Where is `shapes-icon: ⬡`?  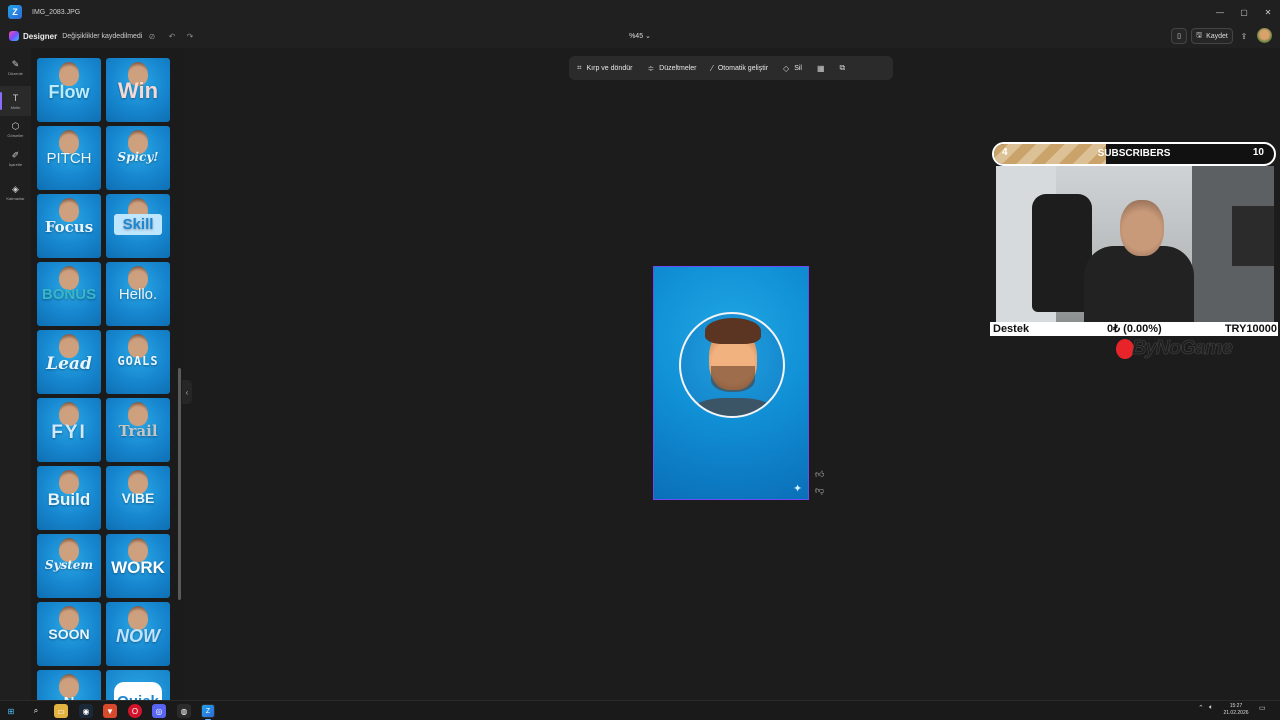
shapes-icon: ⬡ is located at coordinates (15, 125).